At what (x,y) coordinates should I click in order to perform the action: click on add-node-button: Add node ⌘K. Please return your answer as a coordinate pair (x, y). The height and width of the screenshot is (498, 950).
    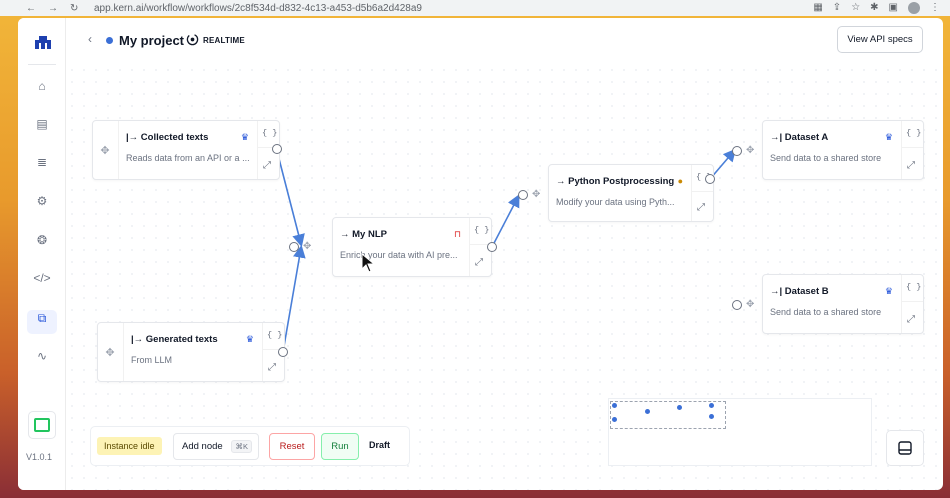
    Looking at the image, I should click on (216, 446).